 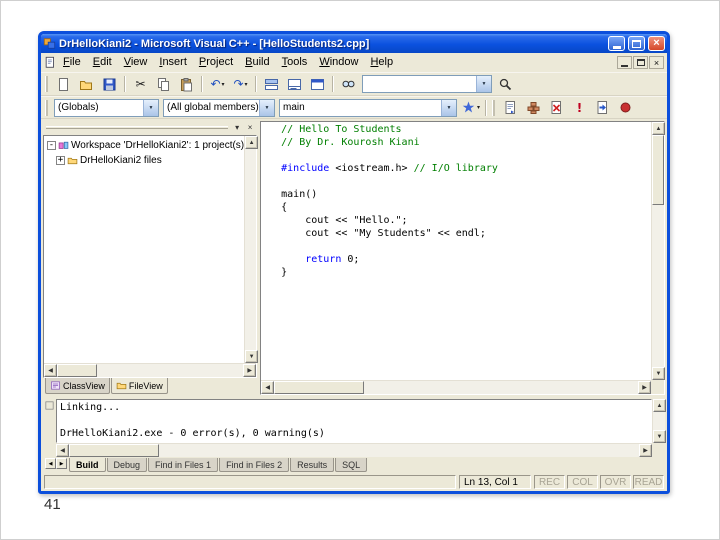 What do you see at coordinates (237, 127) in the screenshot?
I see `dock-pin-button: ▾` at bounding box center [237, 127].